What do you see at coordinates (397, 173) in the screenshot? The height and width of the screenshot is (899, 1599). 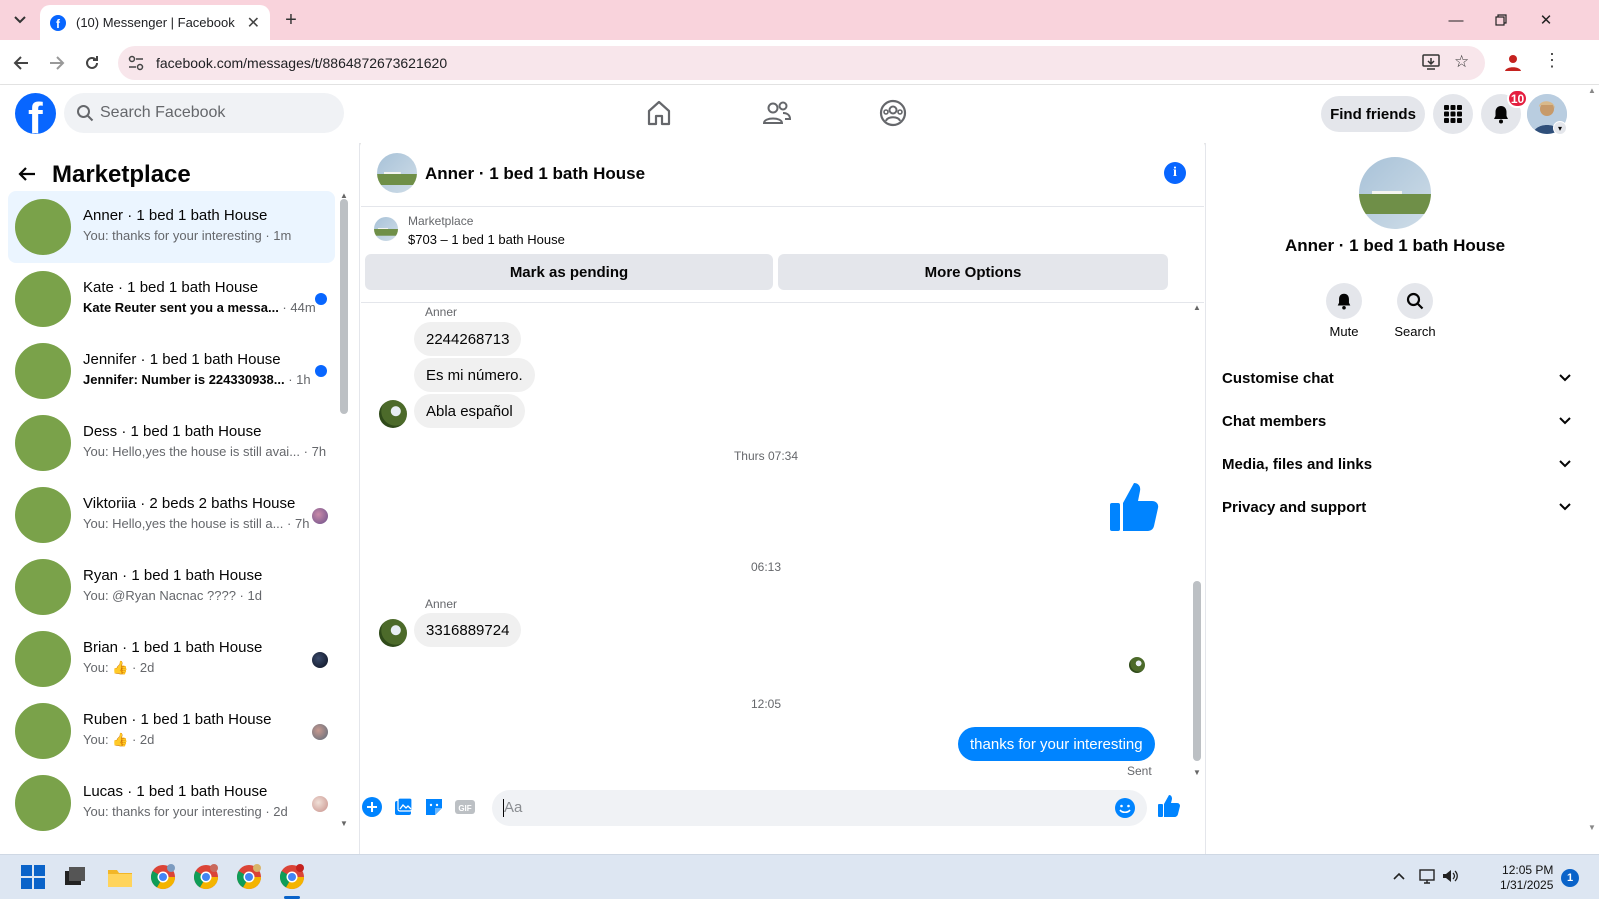 I see `chat-avatar` at bounding box center [397, 173].